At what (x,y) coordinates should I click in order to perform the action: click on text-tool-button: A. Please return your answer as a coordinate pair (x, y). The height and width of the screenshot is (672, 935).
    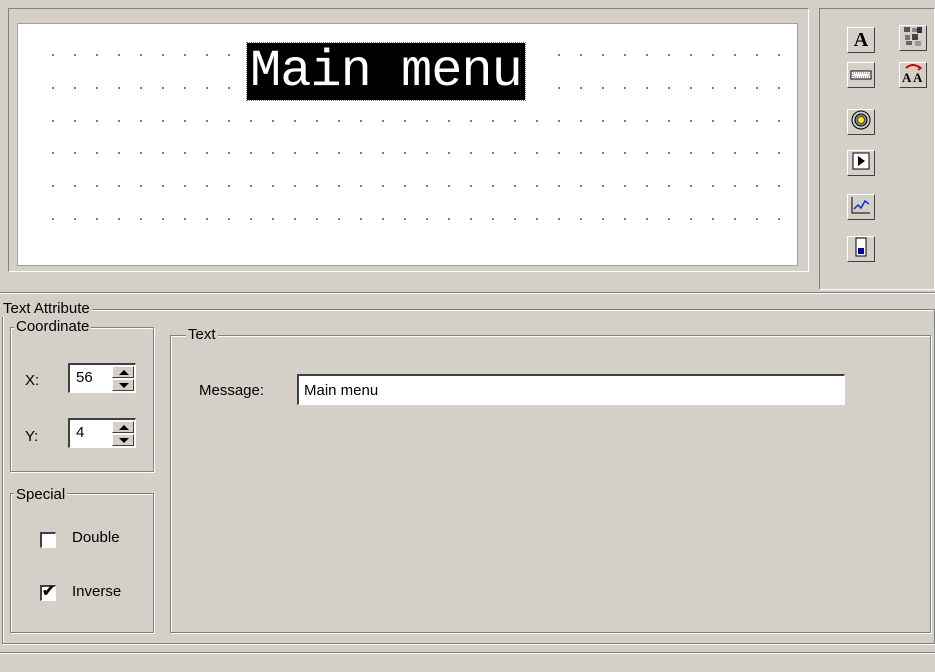
    Looking at the image, I should click on (861, 40).